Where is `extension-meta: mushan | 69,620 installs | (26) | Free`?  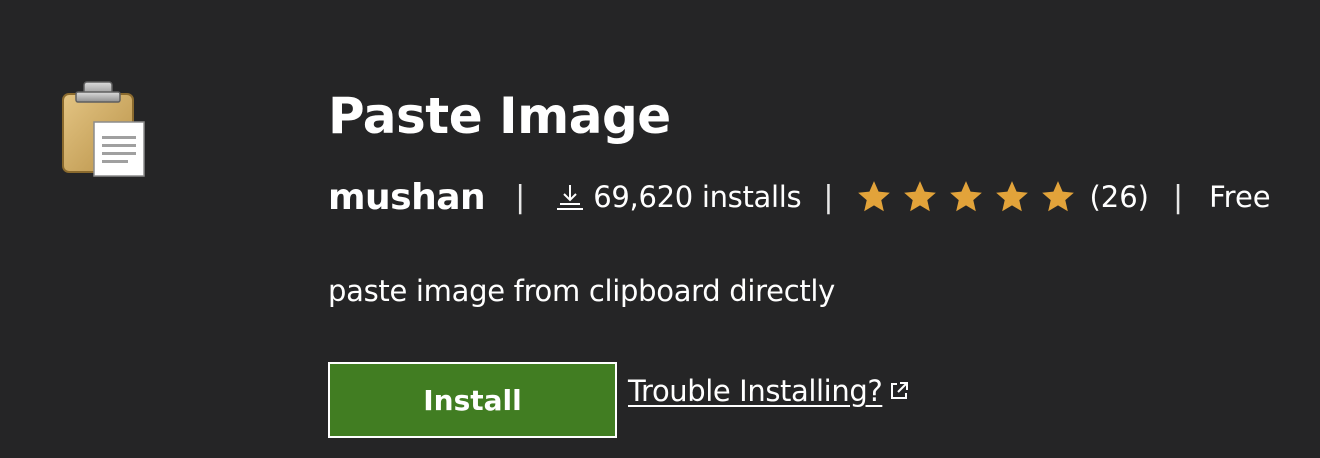
extension-meta: mushan | 69,620 installs | (26) | Free is located at coordinates (799, 197).